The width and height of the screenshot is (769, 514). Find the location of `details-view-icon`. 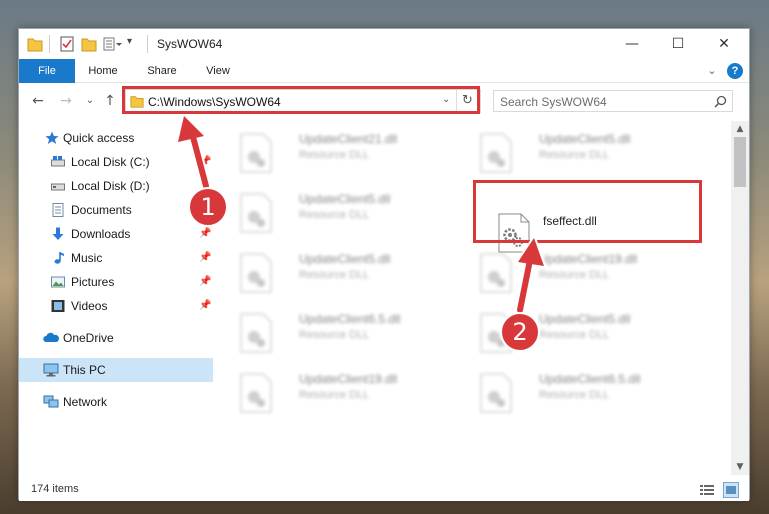

details-view-icon is located at coordinates (707, 490).